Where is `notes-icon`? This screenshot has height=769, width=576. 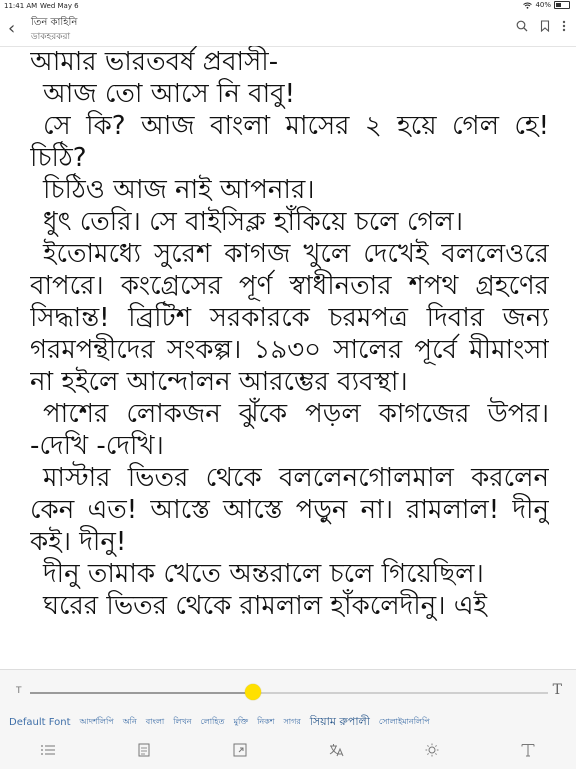 notes-icon is located at coordinates (144, 750).